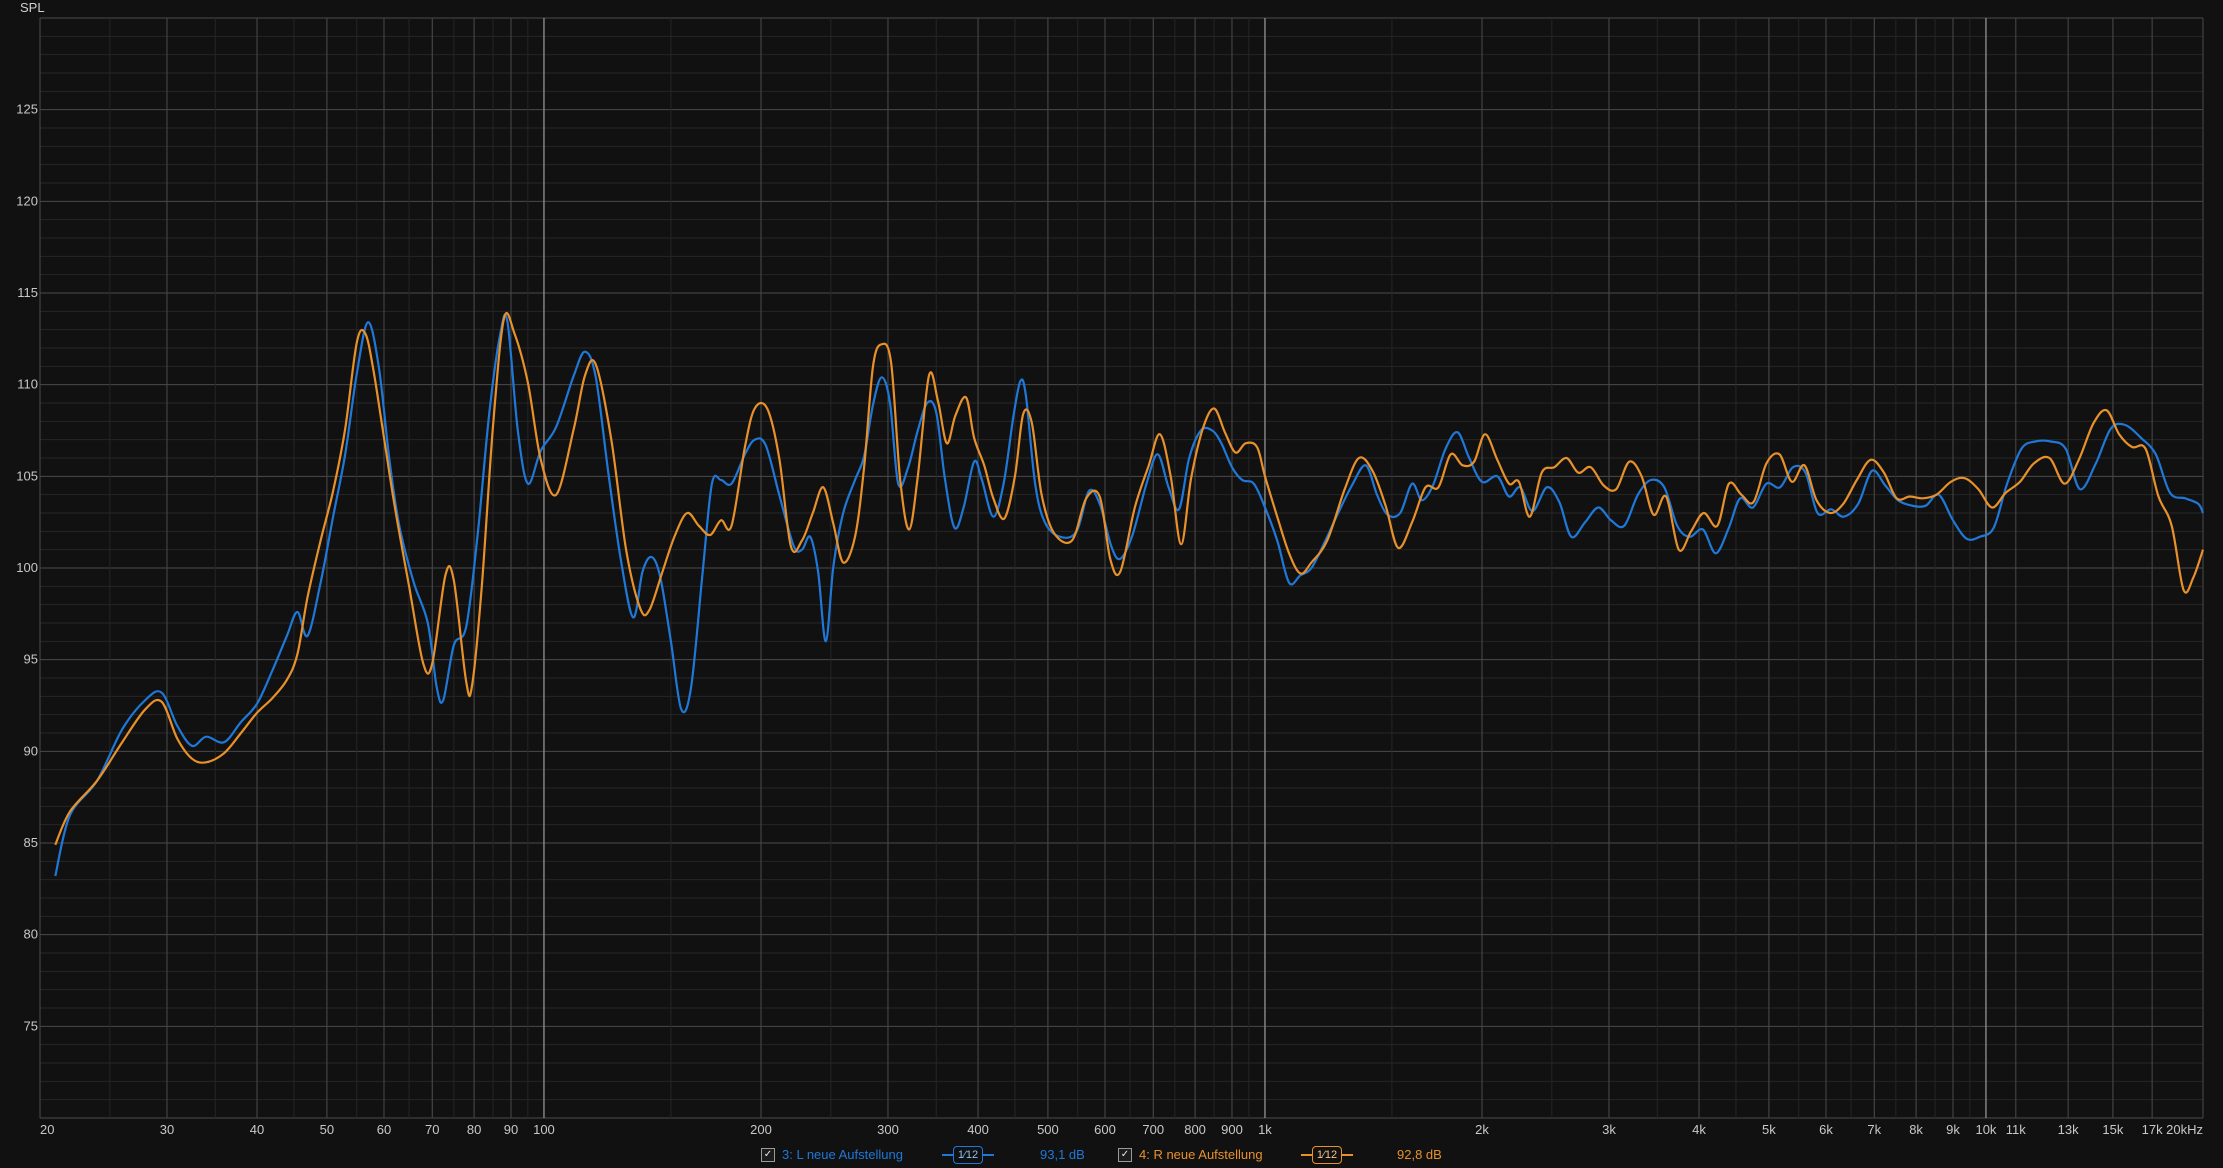 Image resolution: width=2223 pixels, height=1168 pixels. Describe the element at coordinates (31, 842) in the screenshot. I see `y-tick-label: 85` at that location.